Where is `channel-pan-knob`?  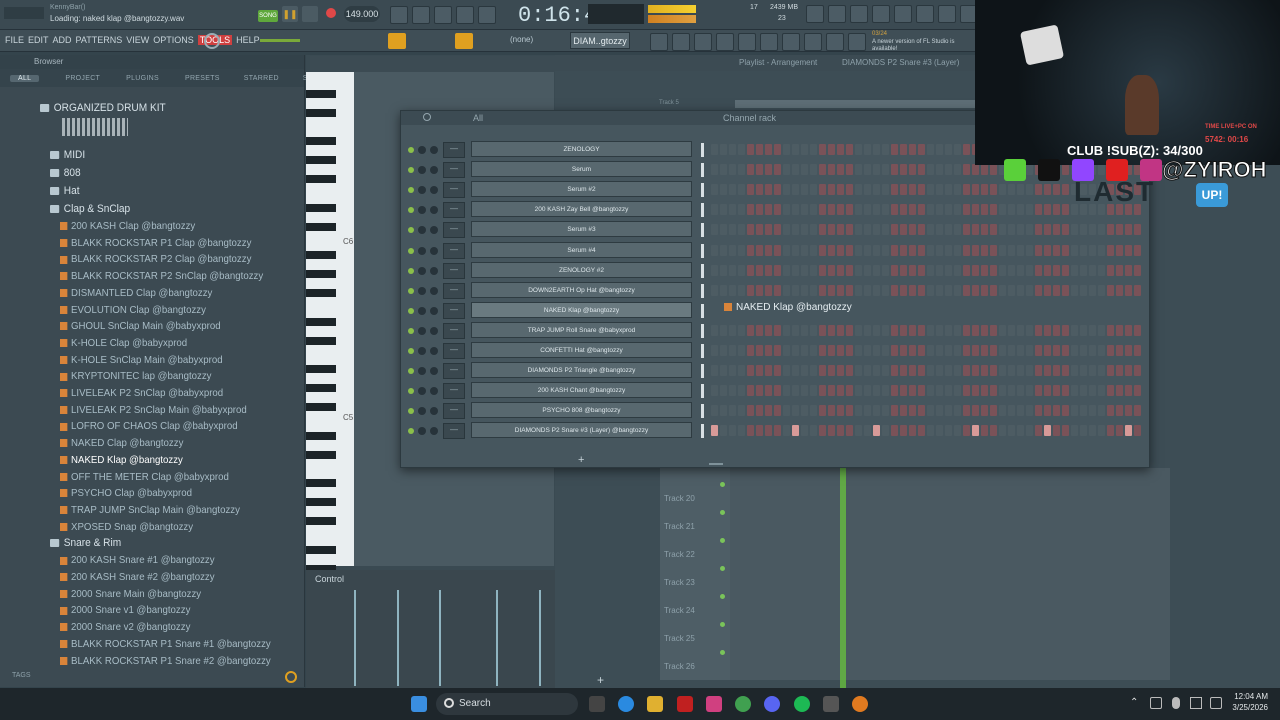
channel-pan-knob is located at coordinates (422, 411).